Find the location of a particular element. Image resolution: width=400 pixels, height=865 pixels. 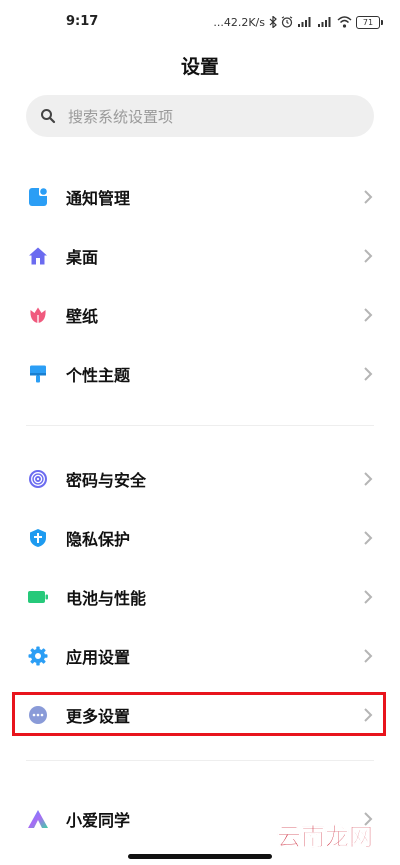

brush-icon is located at coordinates (38, 374).